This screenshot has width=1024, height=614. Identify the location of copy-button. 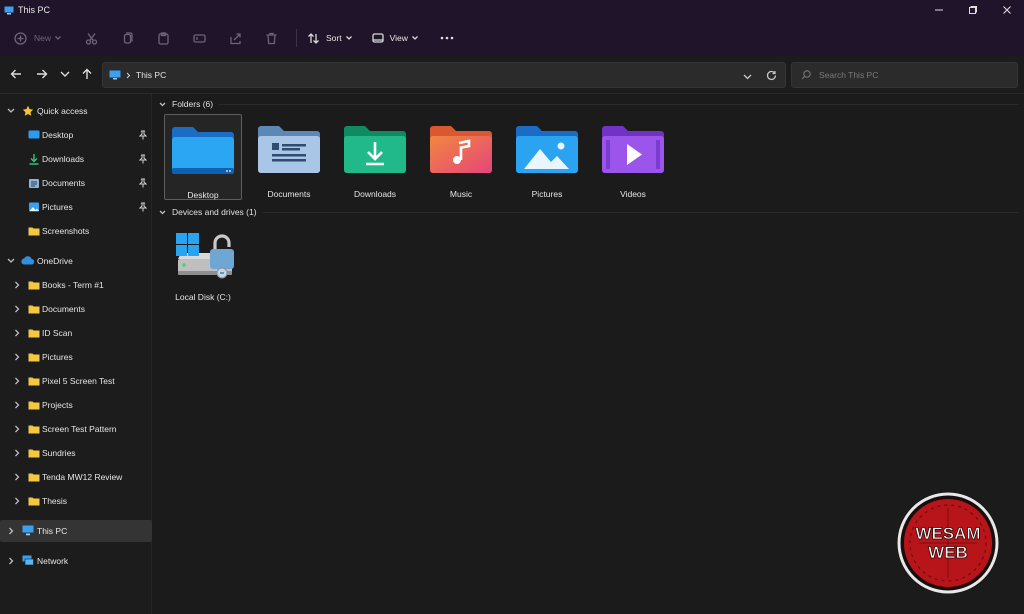
(127, 38).